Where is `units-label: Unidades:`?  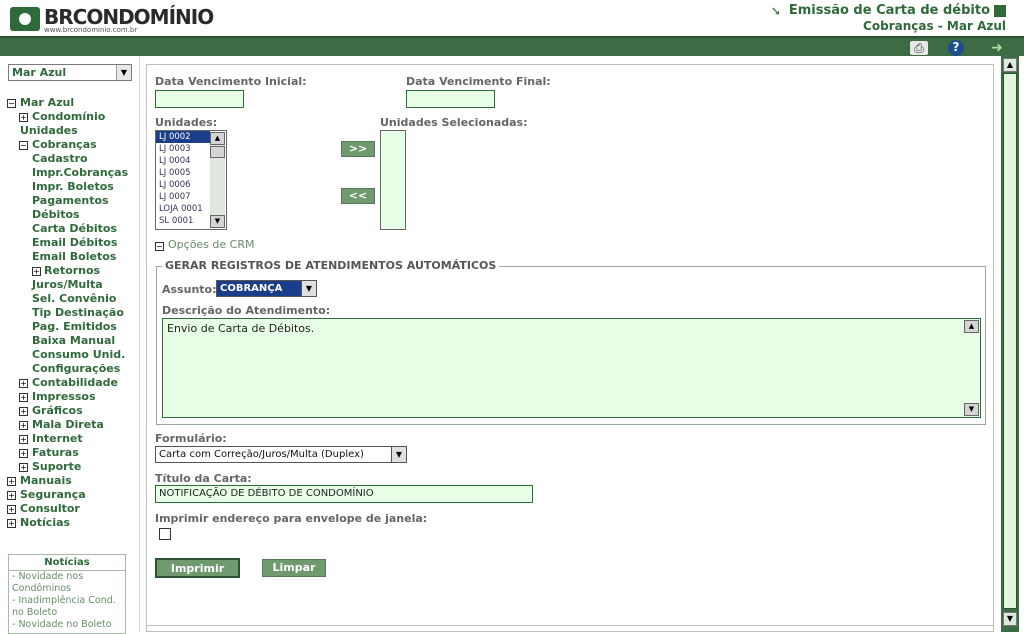
units-label: Unidades: is located at coordinates (186, 122).